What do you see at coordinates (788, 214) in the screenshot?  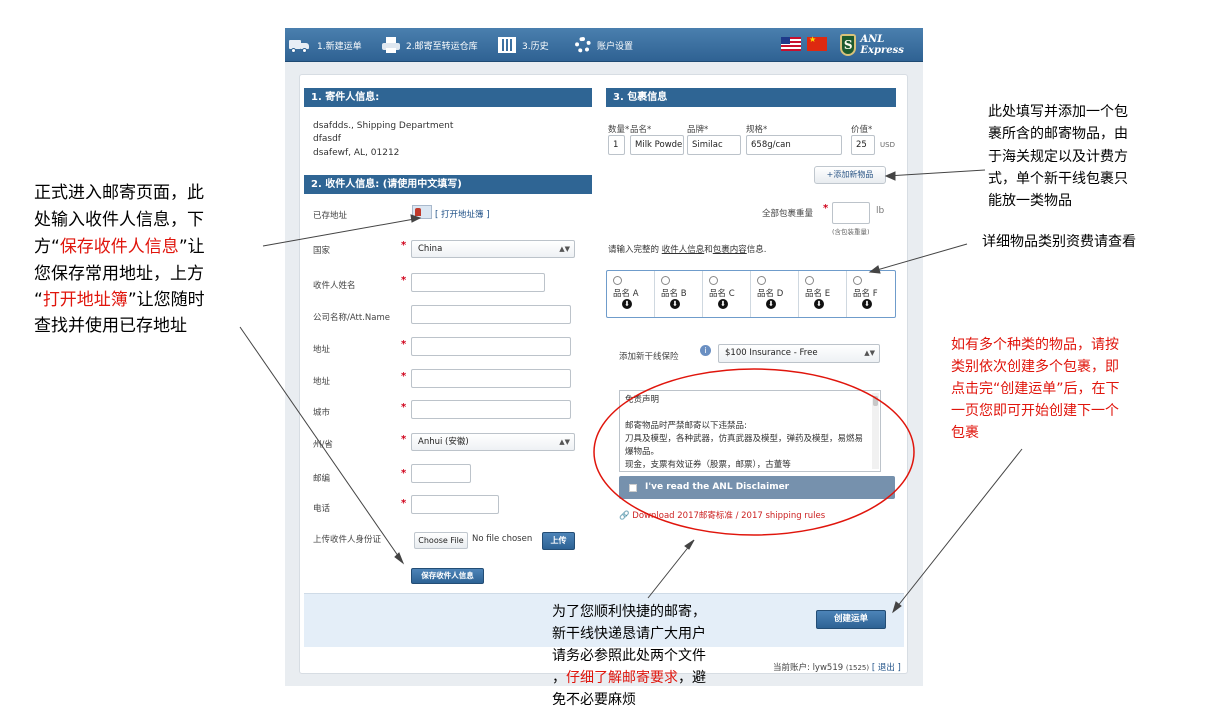 I see `weight-label: 全部包裹重量` at bounding box center [788, 214].